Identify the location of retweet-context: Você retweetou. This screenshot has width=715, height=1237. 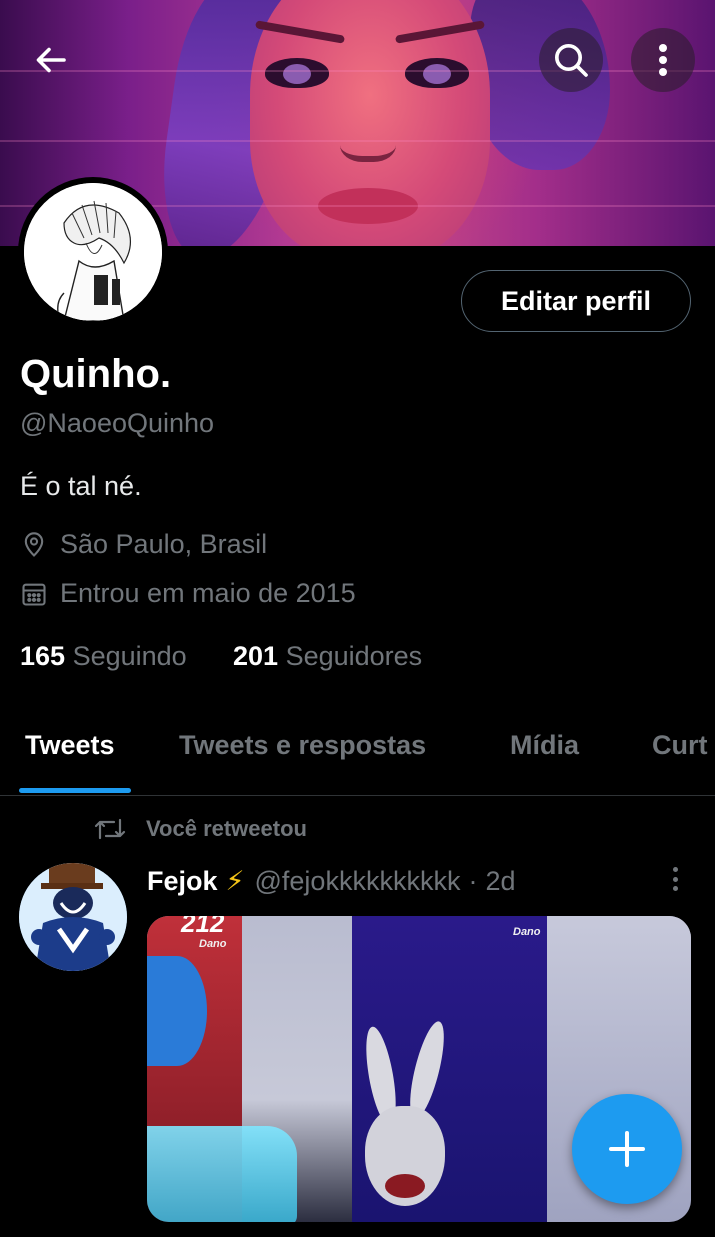
(199, 829).